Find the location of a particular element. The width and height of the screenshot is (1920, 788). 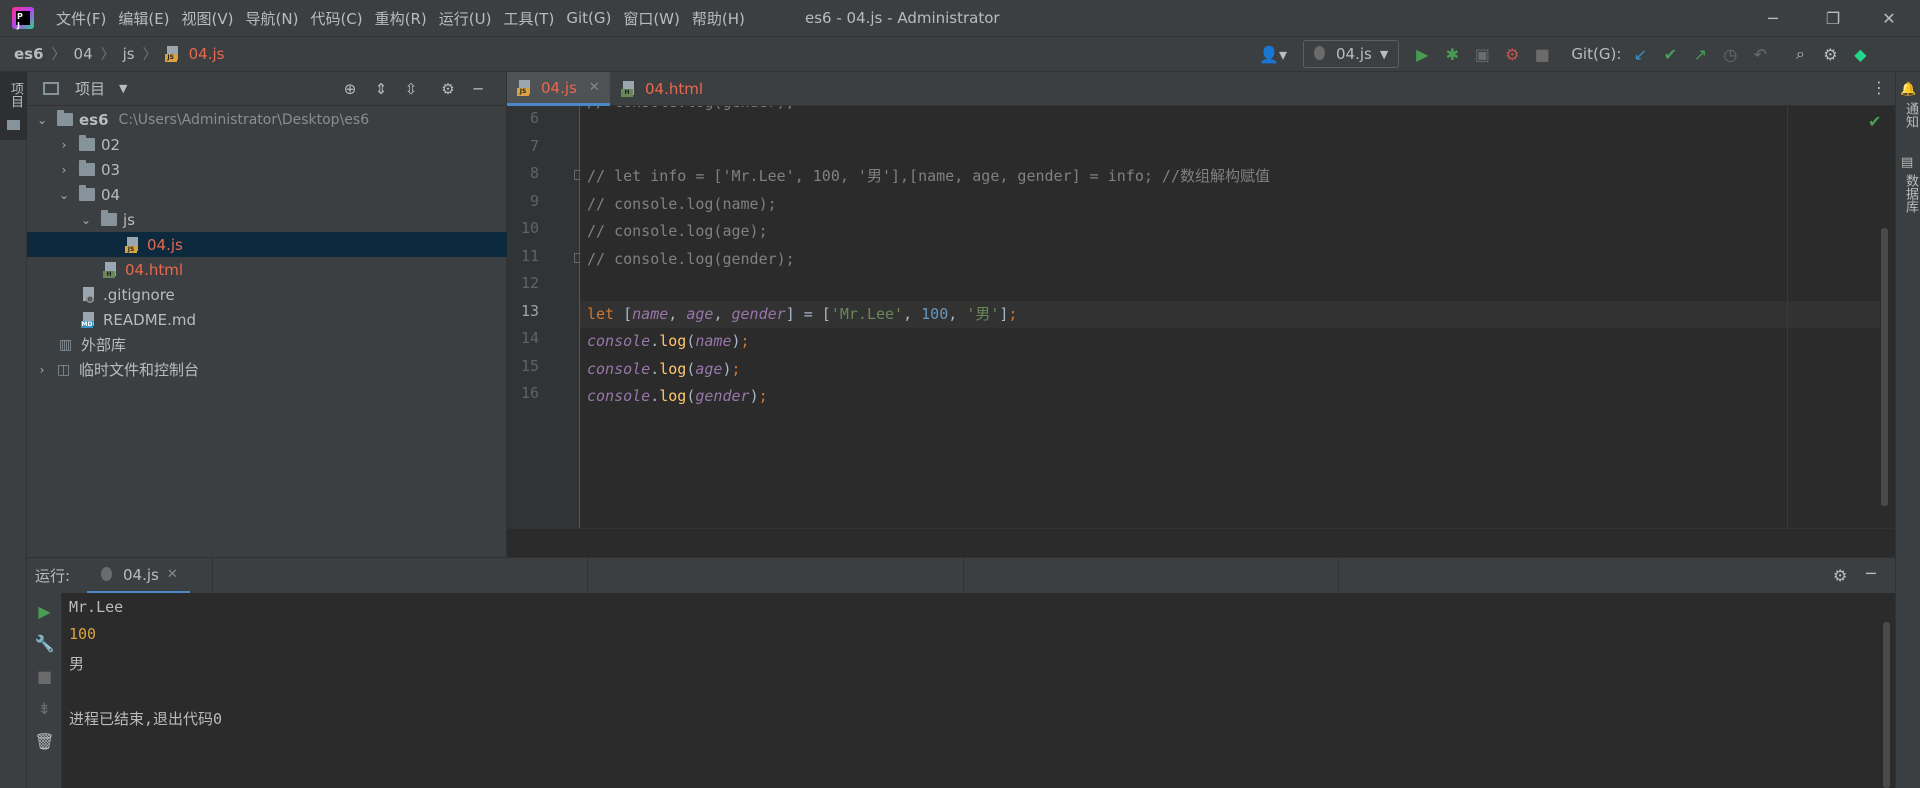

menu-window: 窗口(W) is located at coordinates (651, 18).